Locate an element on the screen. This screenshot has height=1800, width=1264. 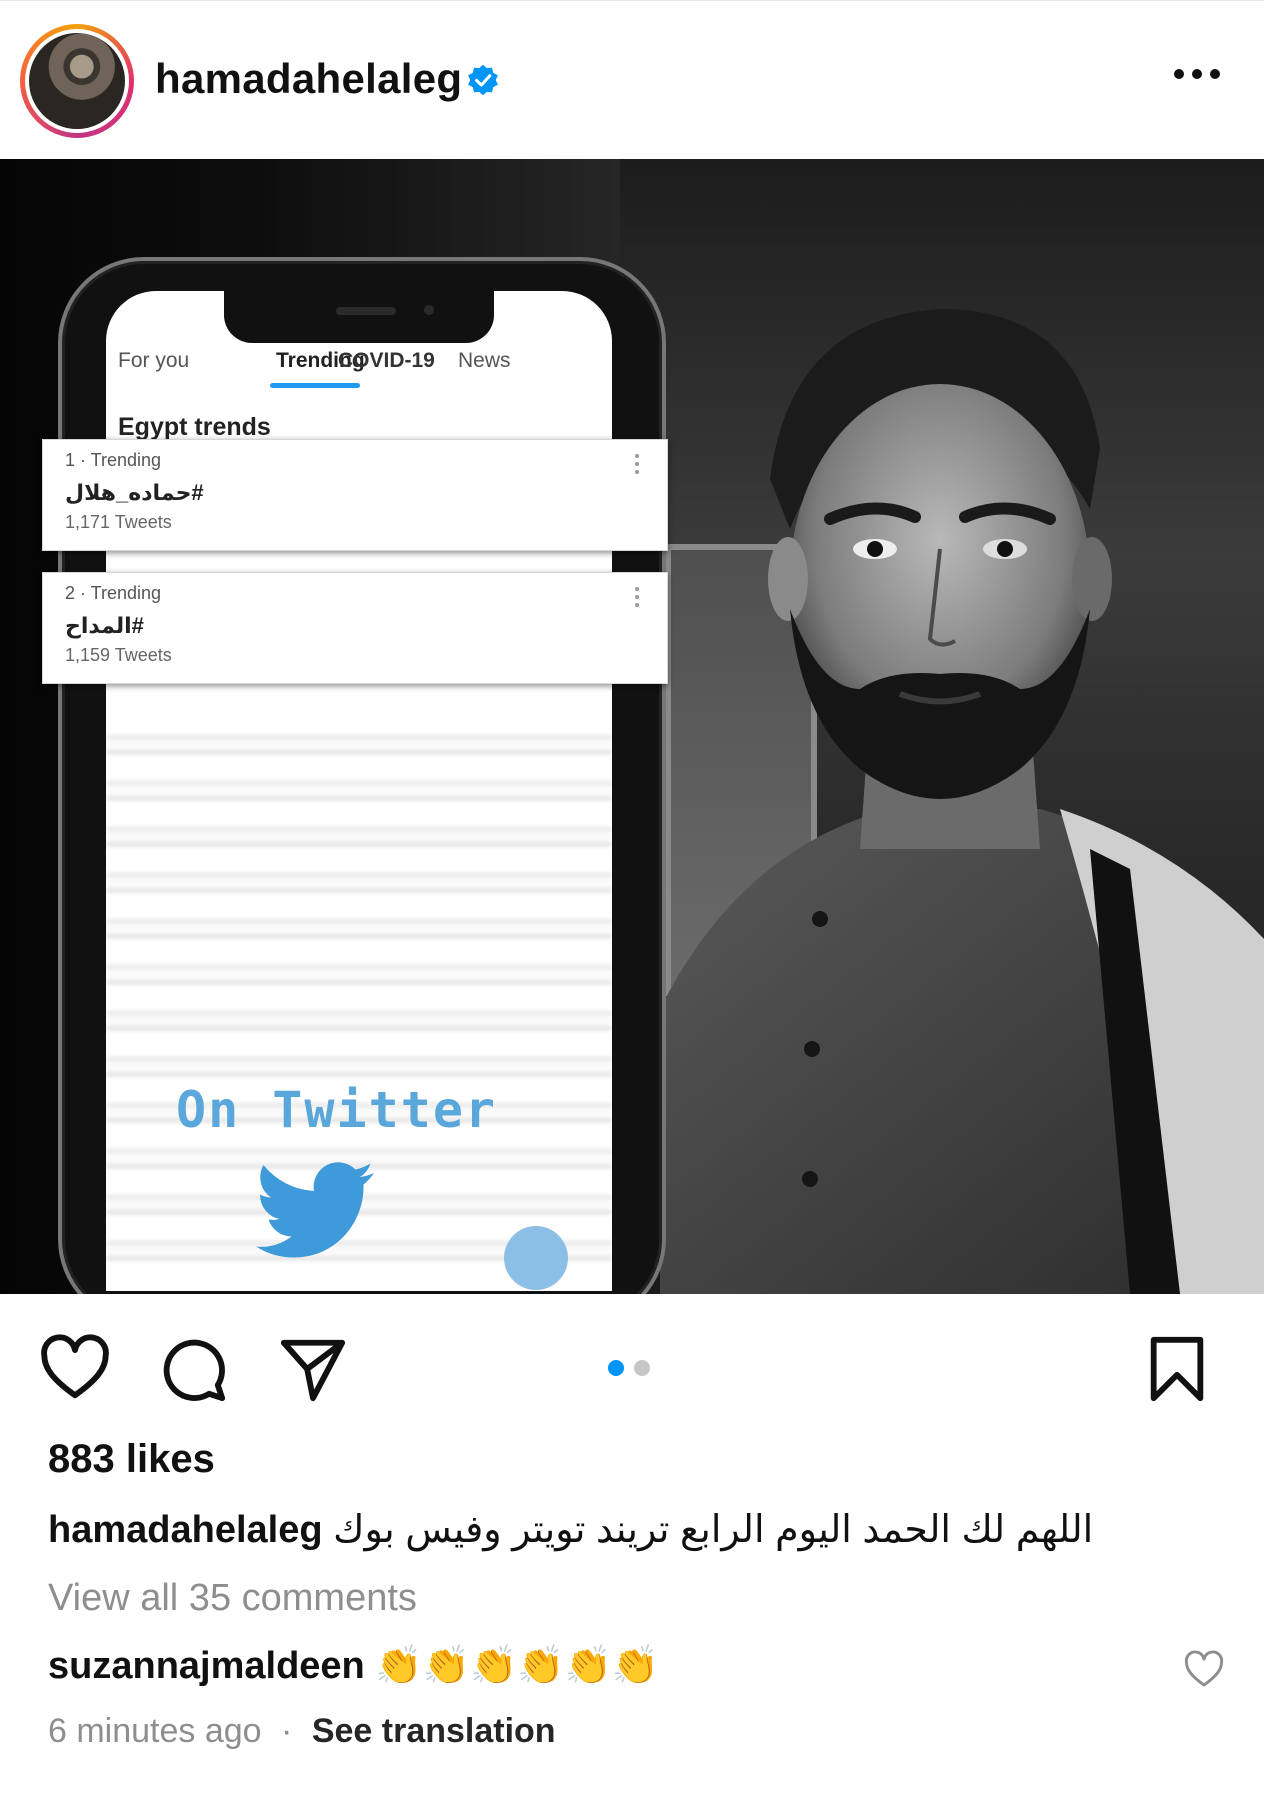
more-options-icon is located at coordinates (1198, 74).